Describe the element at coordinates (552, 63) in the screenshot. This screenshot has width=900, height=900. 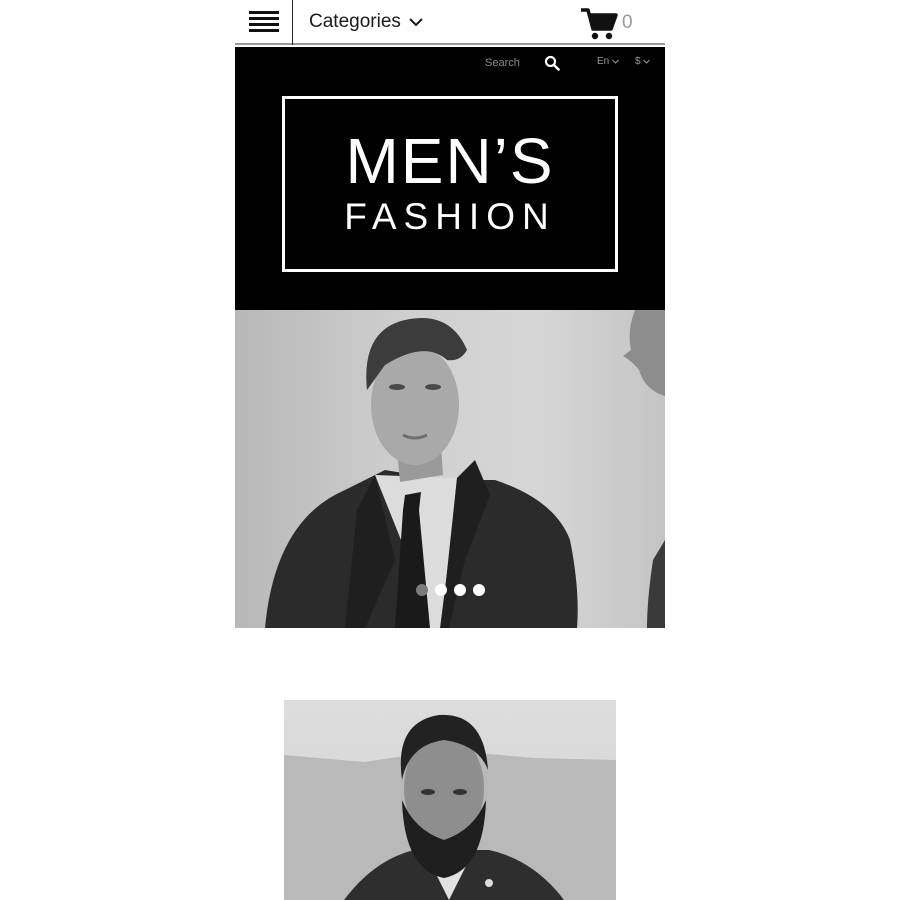
I see `search-icon` at that location.